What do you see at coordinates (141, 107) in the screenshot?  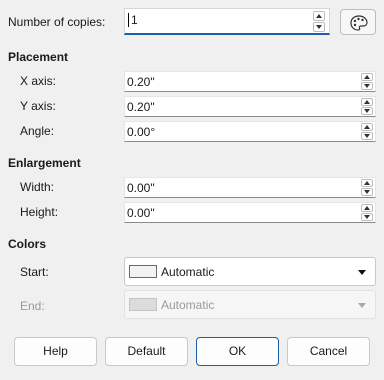 I see `y-axis-value: 0.20"` at bounding box center [141, 107].